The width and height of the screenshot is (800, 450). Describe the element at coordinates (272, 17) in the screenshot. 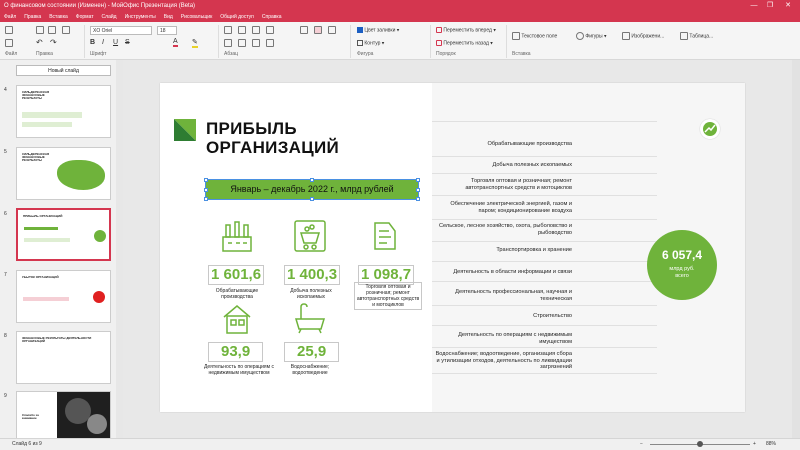

I see `menu-help: Справка` at that location.